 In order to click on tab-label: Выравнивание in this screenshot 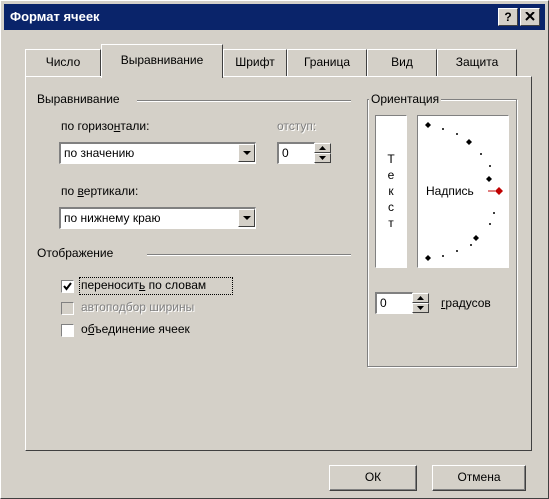, I will do `click(162, 60)`.